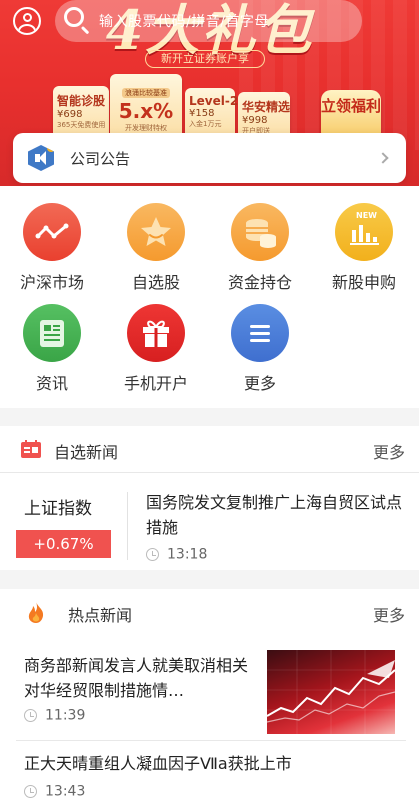  Describe the element at coordinates (146, 128) in the screenshot. I see `promo-card-note: 开发理财特权` at that location.